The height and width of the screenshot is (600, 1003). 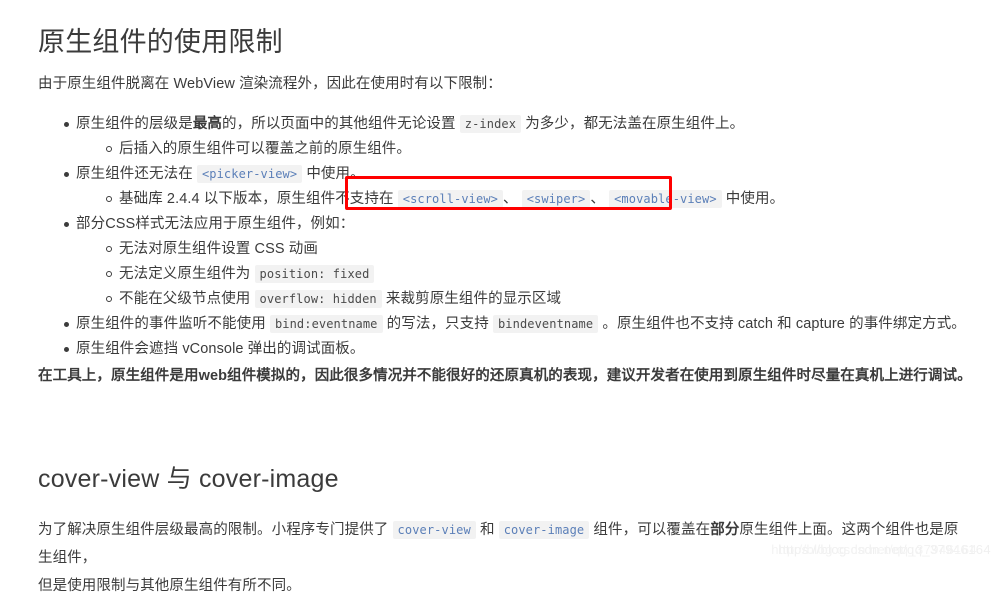 I want to click on list-item: 后插入的原生组件可以覆盖之前的原生组件。, so click(x=539, y=149).